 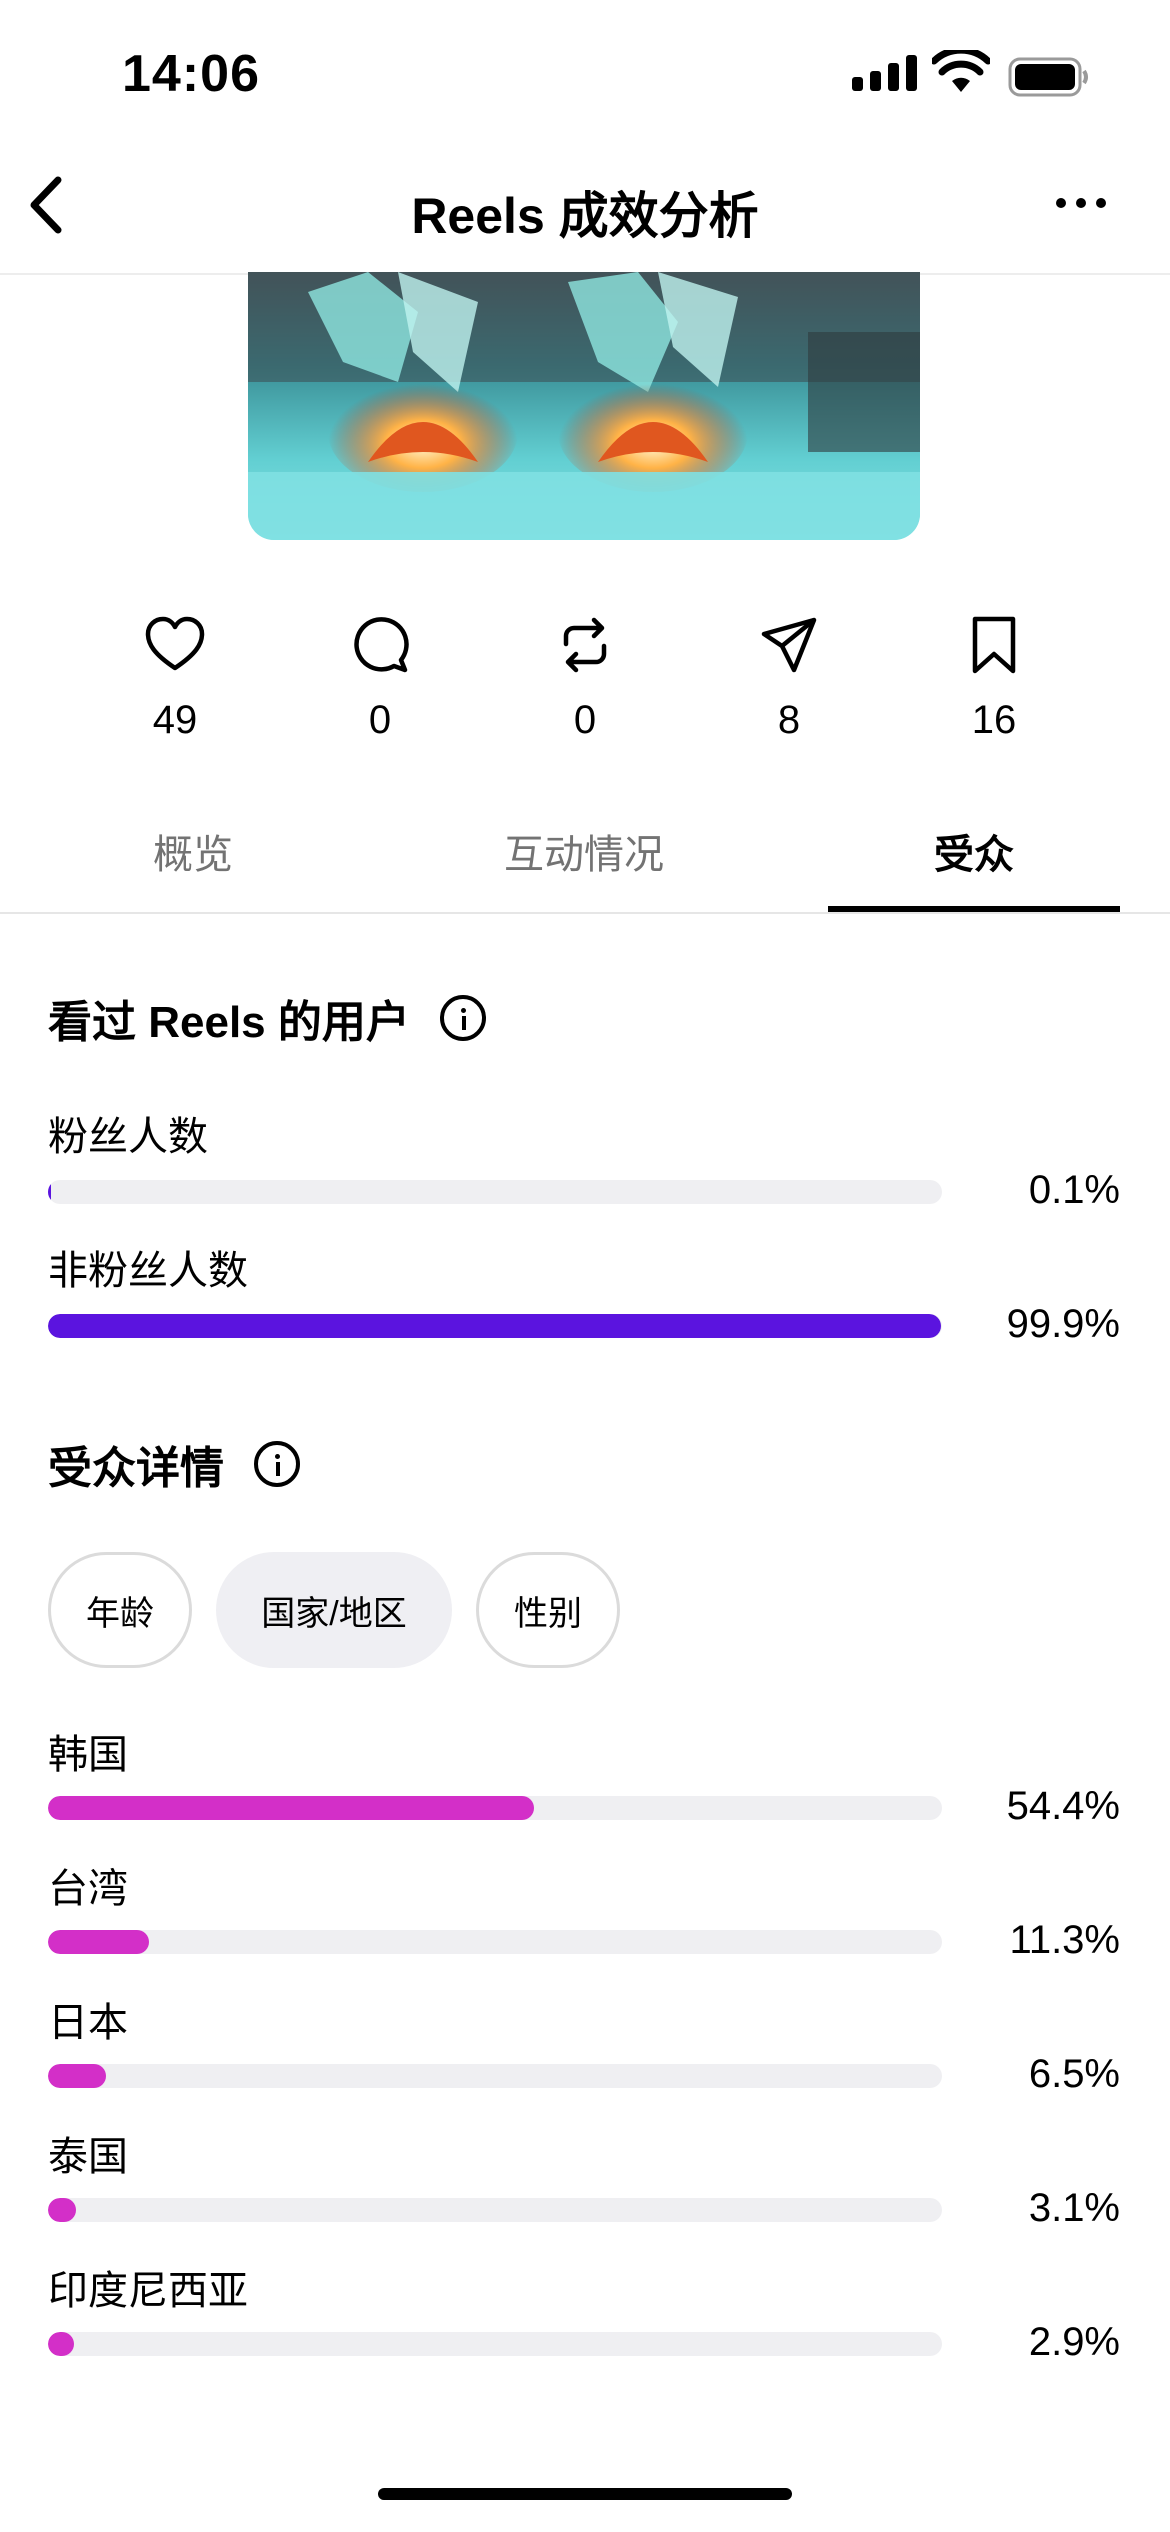 I want to click on country-percent: 2.9%, so click(x=1074, y=2342).